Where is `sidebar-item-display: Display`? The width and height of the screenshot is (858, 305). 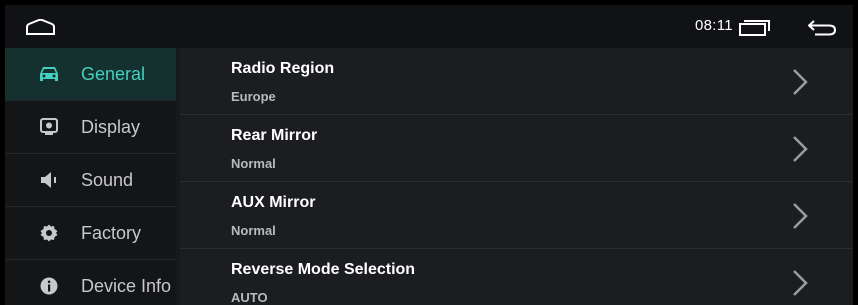 sidebar-item-display: Display is located at coordinates (90, 127).